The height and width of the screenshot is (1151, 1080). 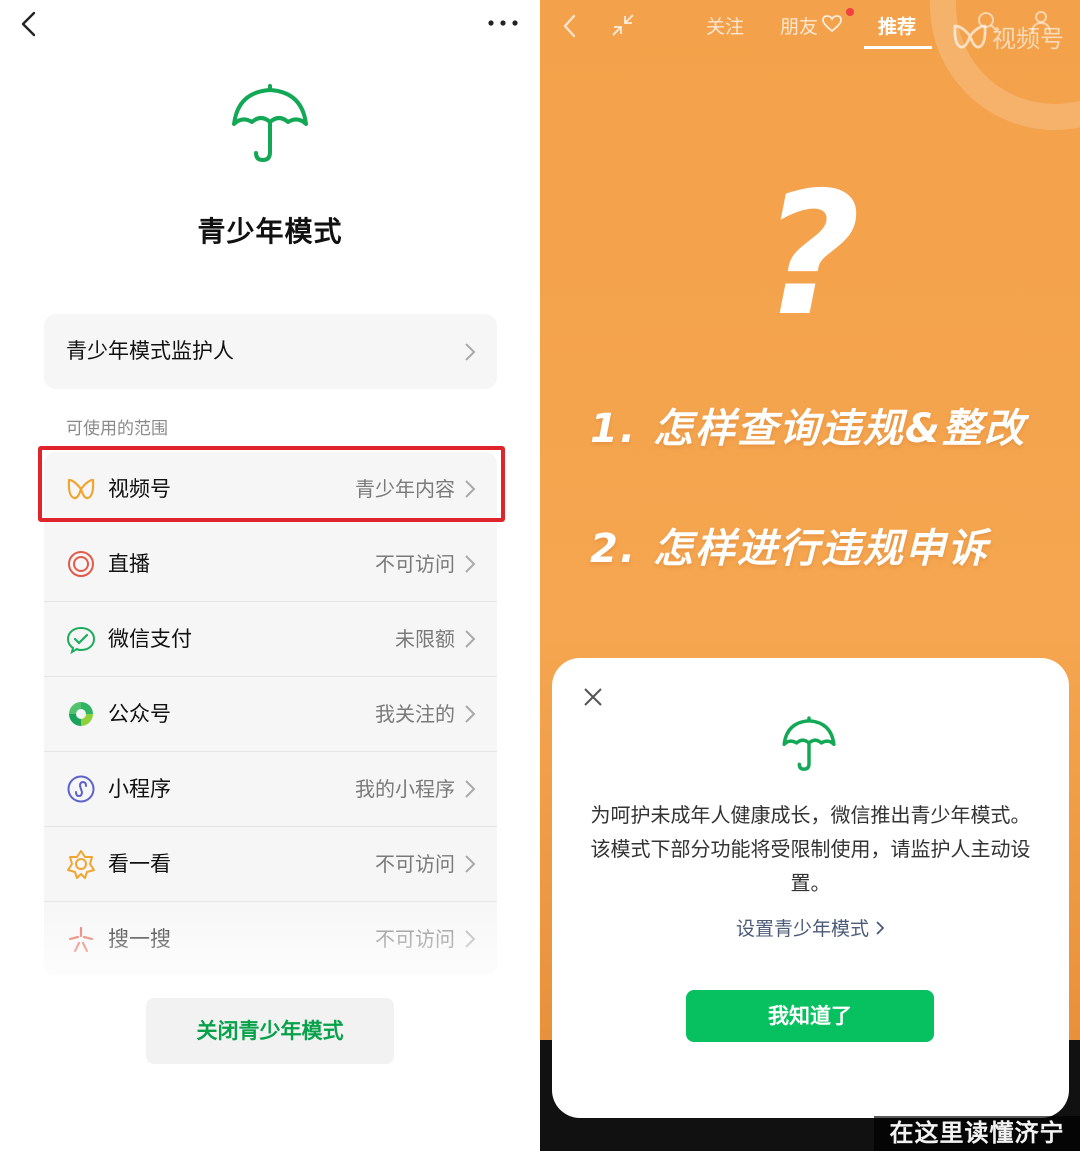 I want to click on tab-follow: 关注, so click(x=725, y=25).